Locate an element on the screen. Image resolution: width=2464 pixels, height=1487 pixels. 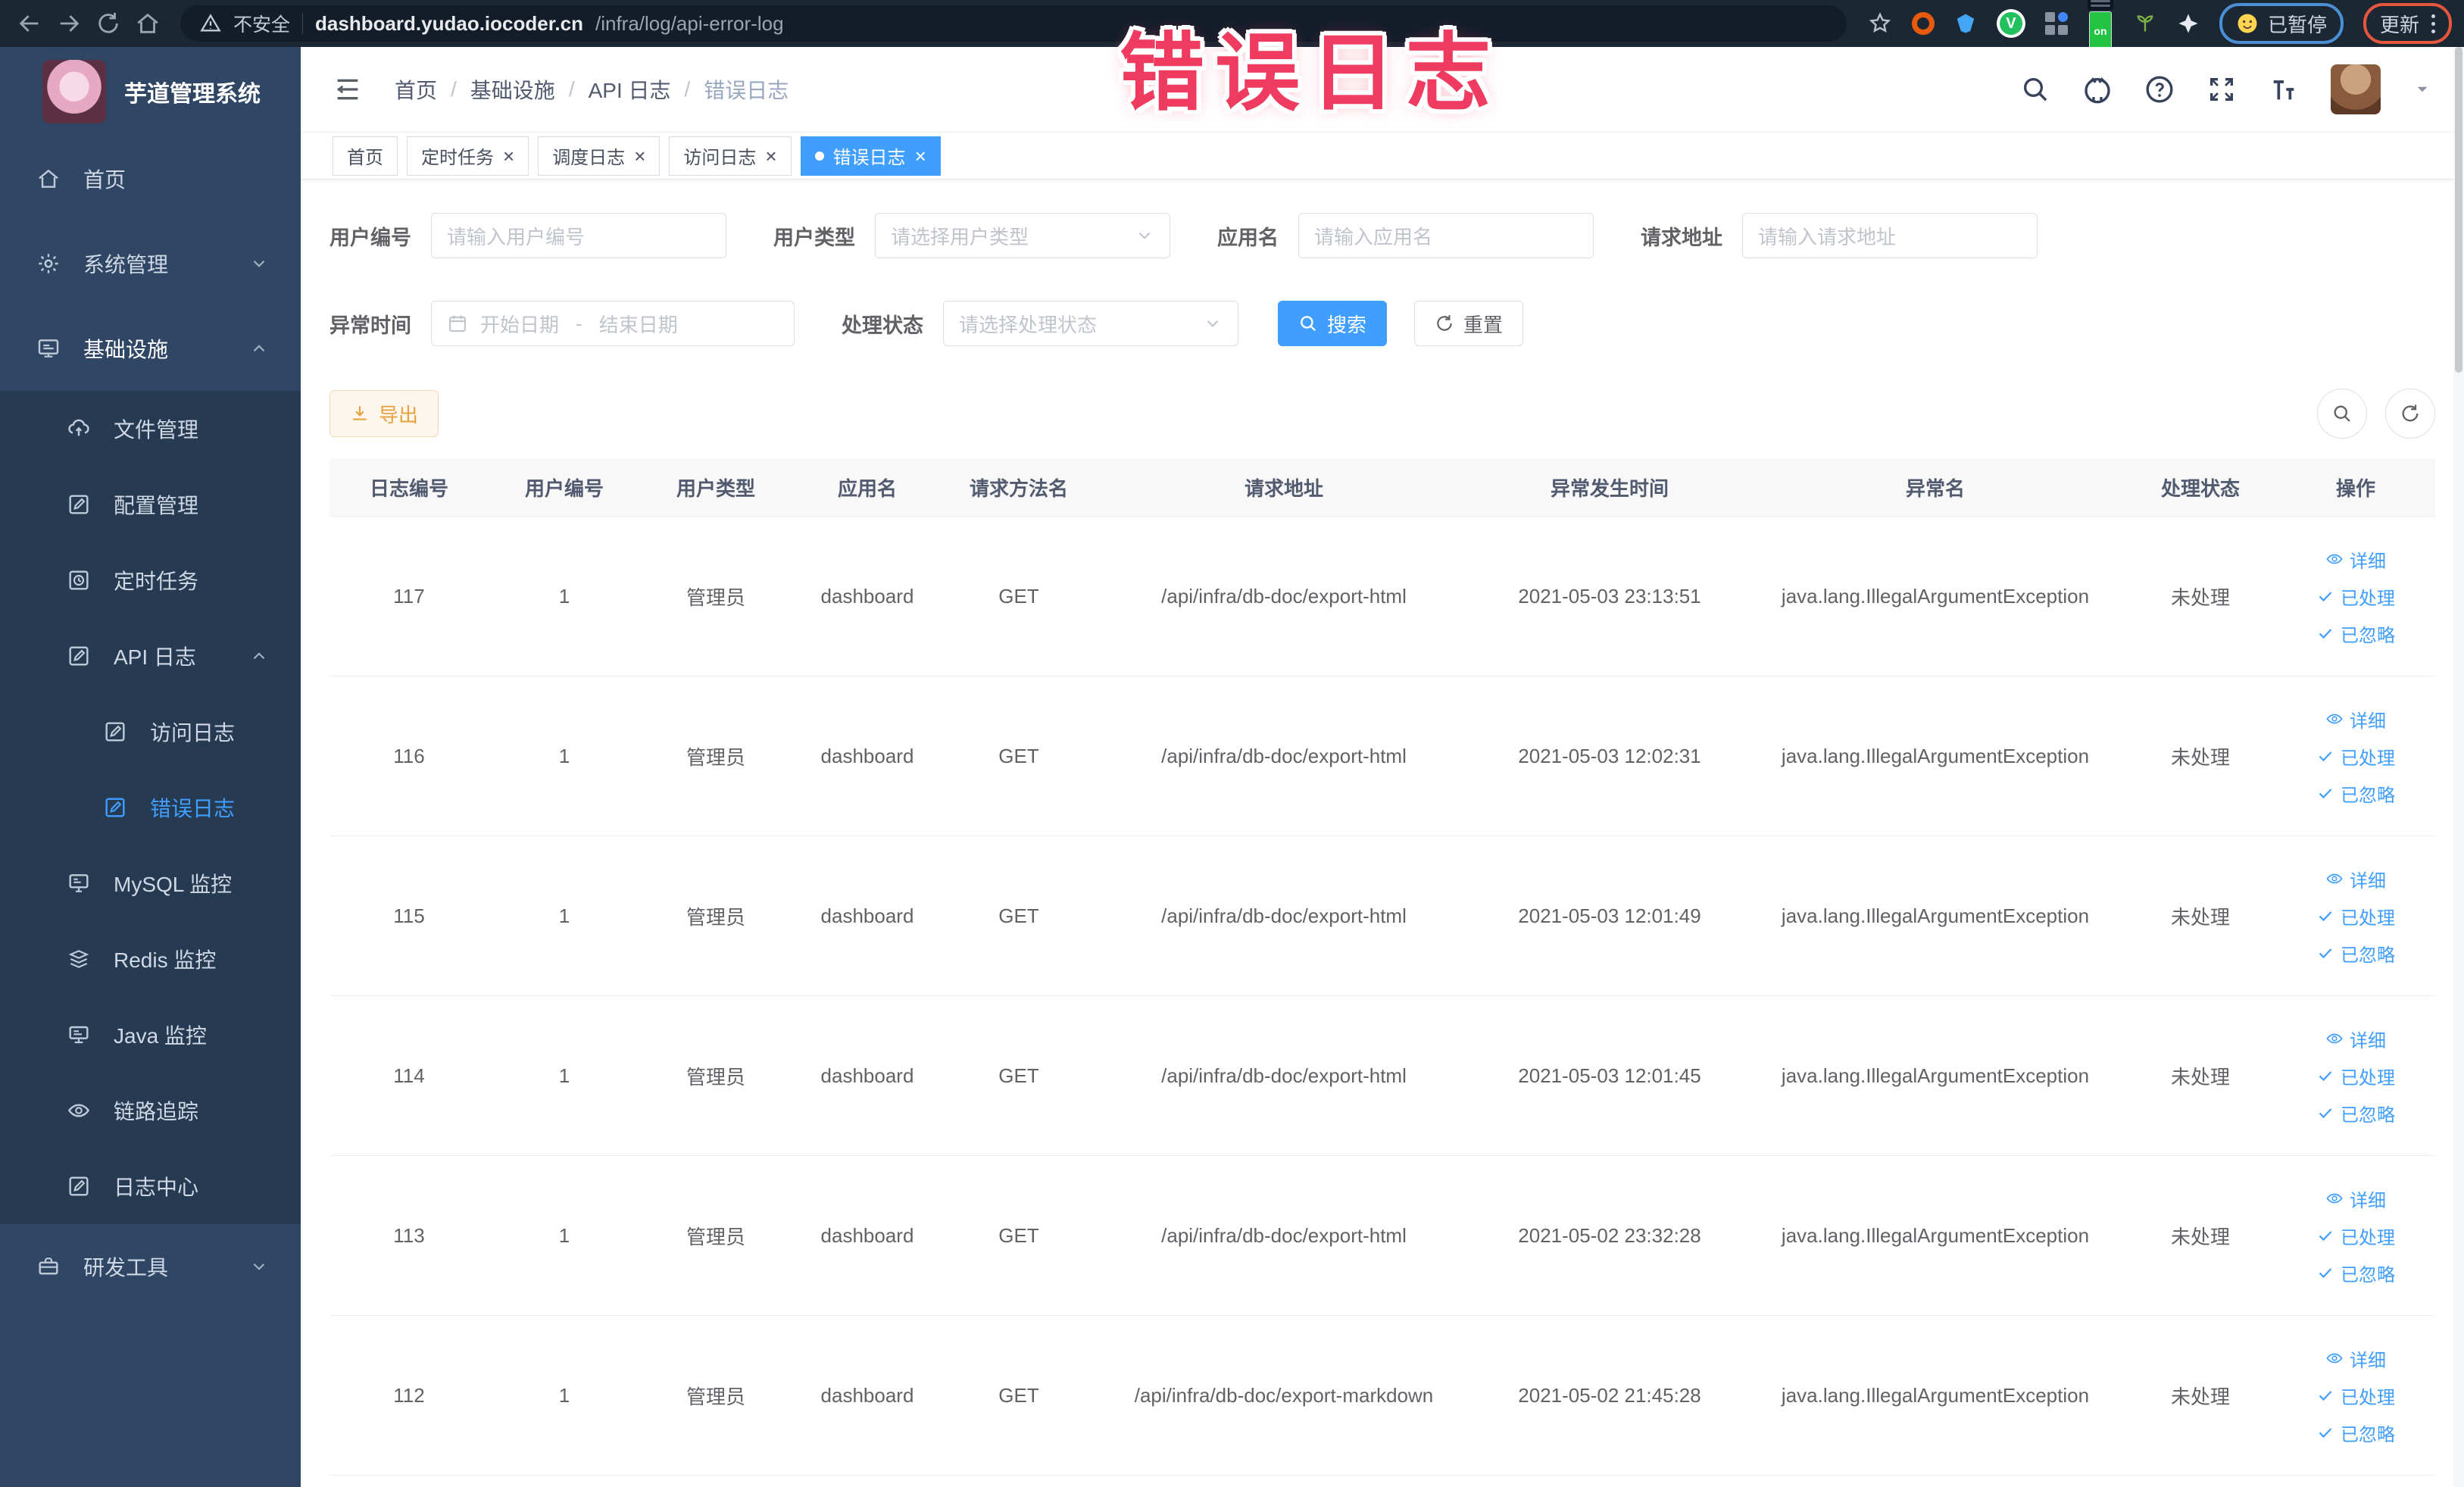
extension-grid-icon is located at coordinates (2056, 23).